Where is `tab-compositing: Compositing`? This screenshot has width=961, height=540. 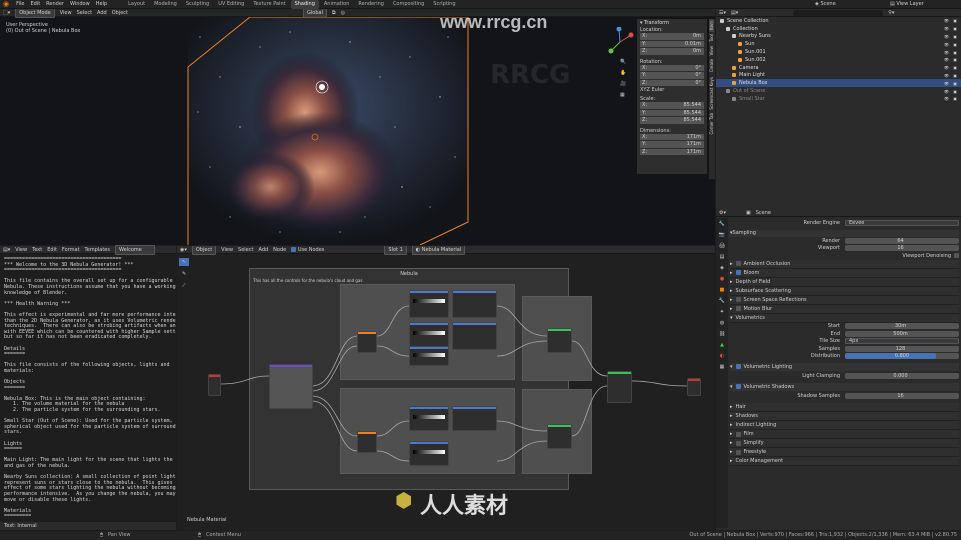
tab-compositing: Compositing is located at coordinates (408, 4).